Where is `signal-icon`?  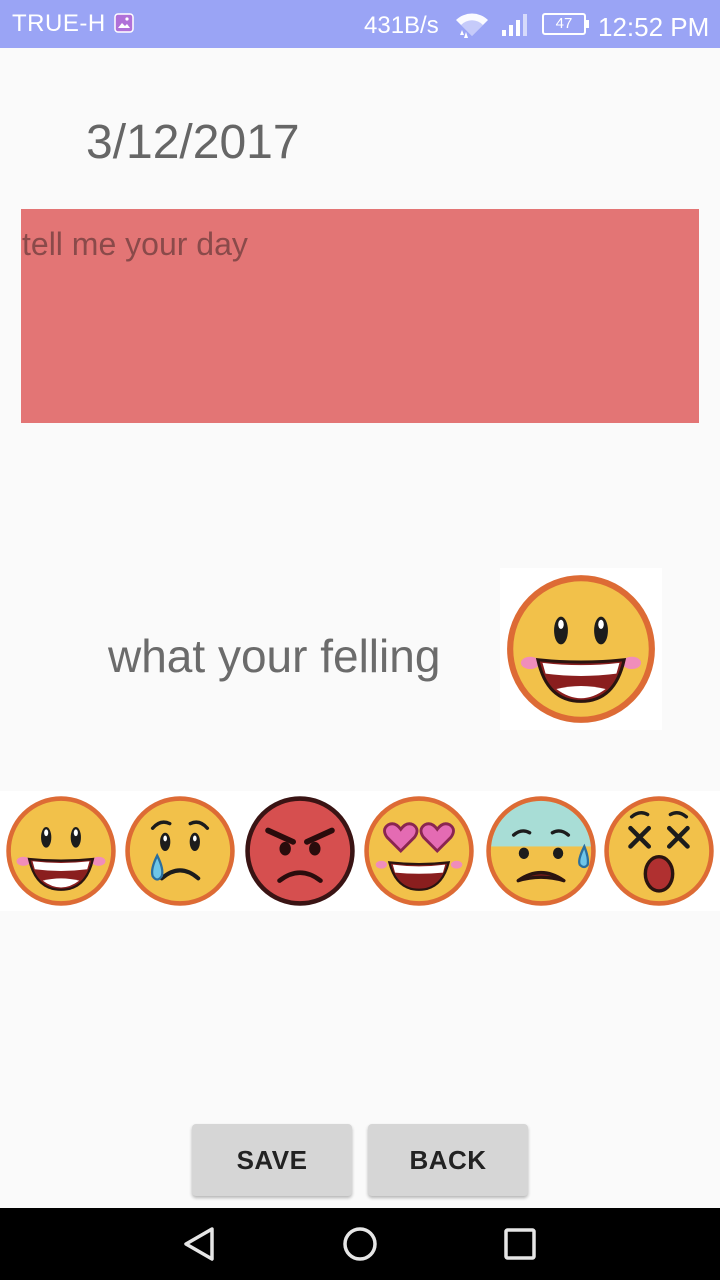 signal-icon is located at coordinates (515, 25).